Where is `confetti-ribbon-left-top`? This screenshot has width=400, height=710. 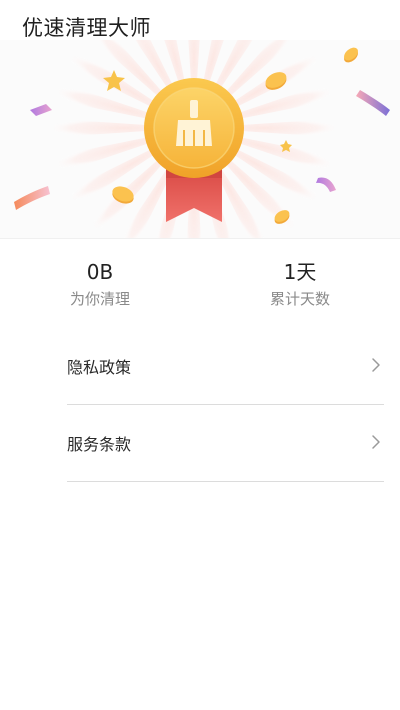
confetti-ribbon-left-top is located at coordinates (41, 110).